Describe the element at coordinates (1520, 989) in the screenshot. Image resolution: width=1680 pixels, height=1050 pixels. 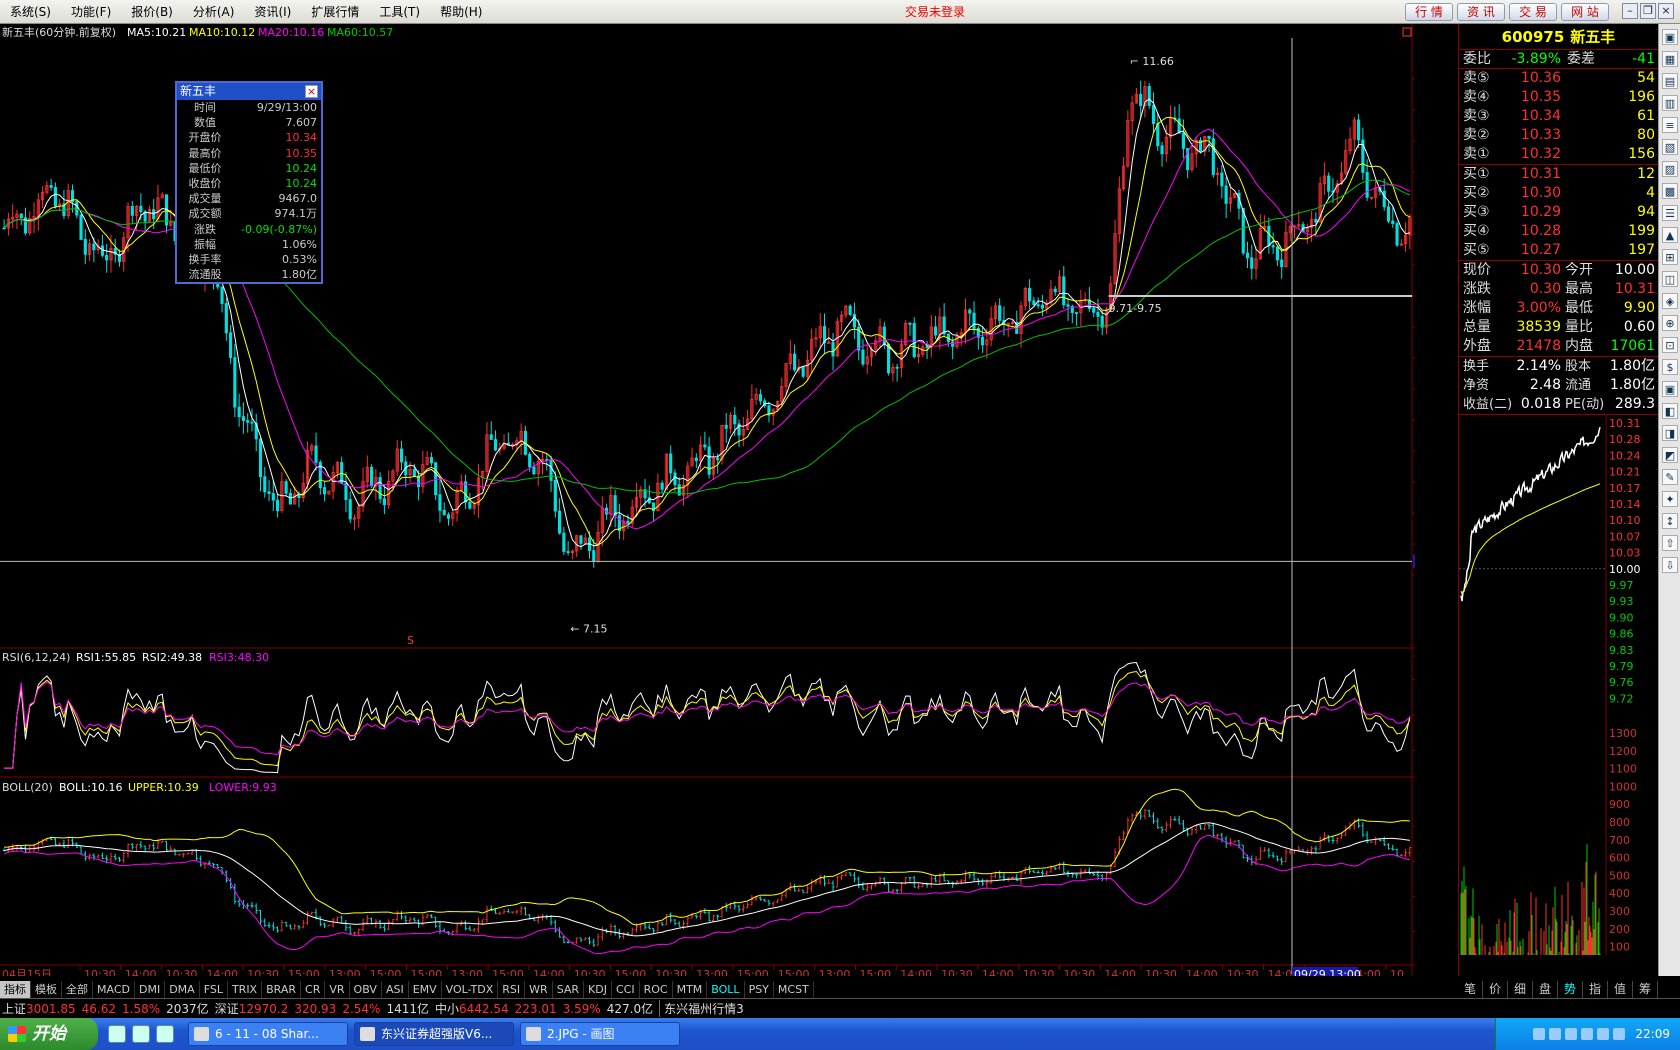
I see `panel-tab: 细` at that location.